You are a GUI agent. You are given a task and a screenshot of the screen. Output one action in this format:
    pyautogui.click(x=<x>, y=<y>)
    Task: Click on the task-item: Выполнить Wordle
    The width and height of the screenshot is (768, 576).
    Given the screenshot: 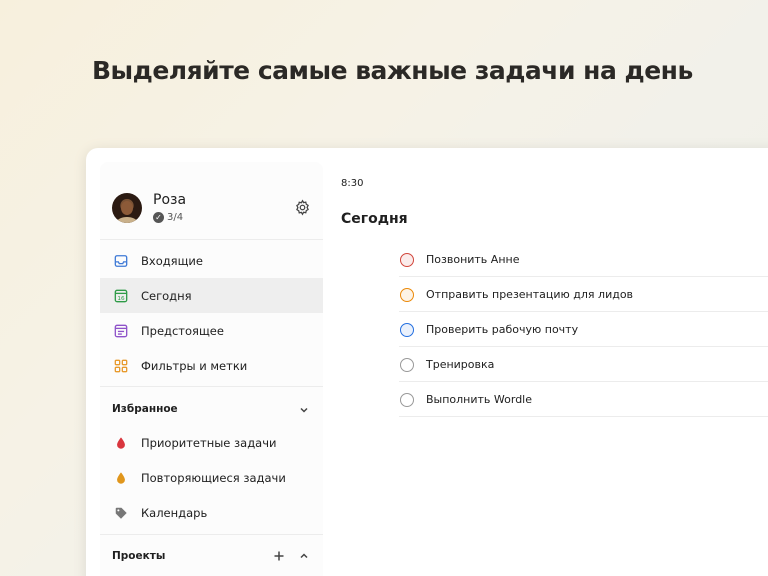 What is the action you would take?
    pyautogui.click(x=583, y=399)
    